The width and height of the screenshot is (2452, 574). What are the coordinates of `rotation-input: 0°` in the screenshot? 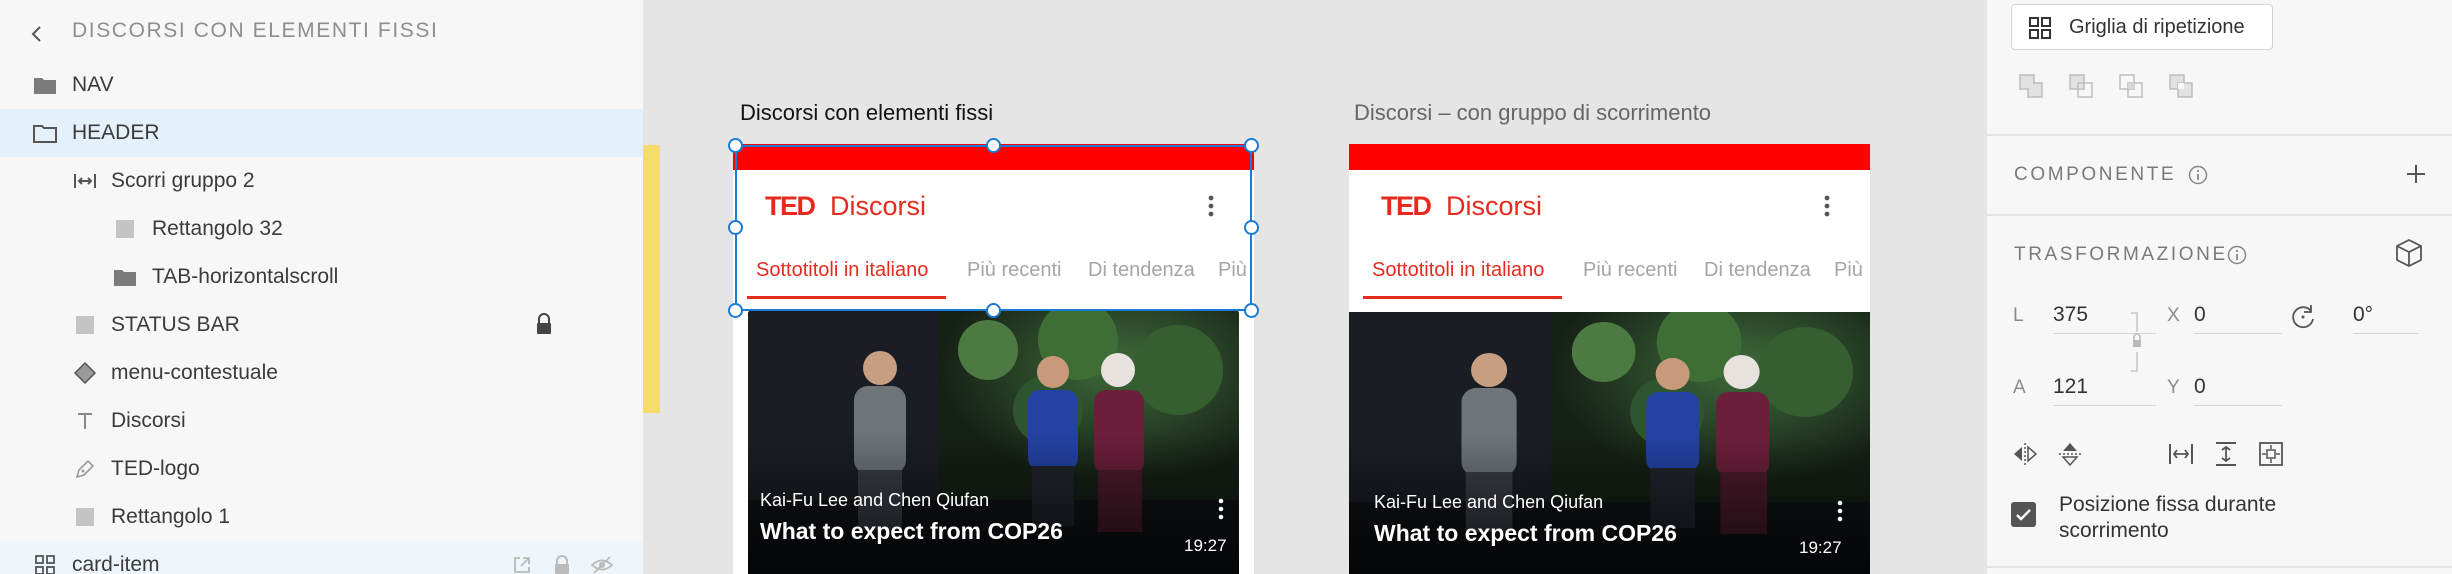 It's located at (2386, 318).